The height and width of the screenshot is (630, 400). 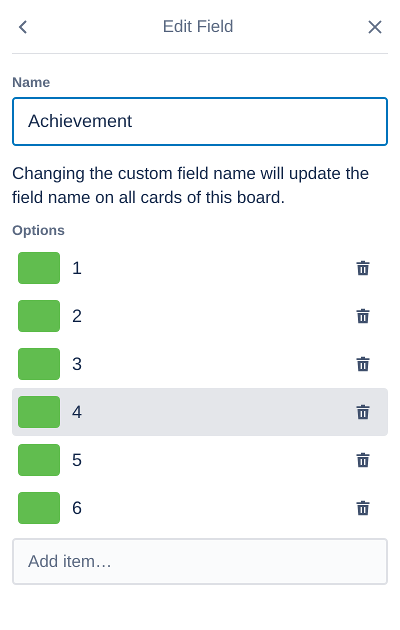 What do you see at coordinates (200, 121) in the screenshot?
I see `name-field: Achievement` at bounding box center [200, 121].